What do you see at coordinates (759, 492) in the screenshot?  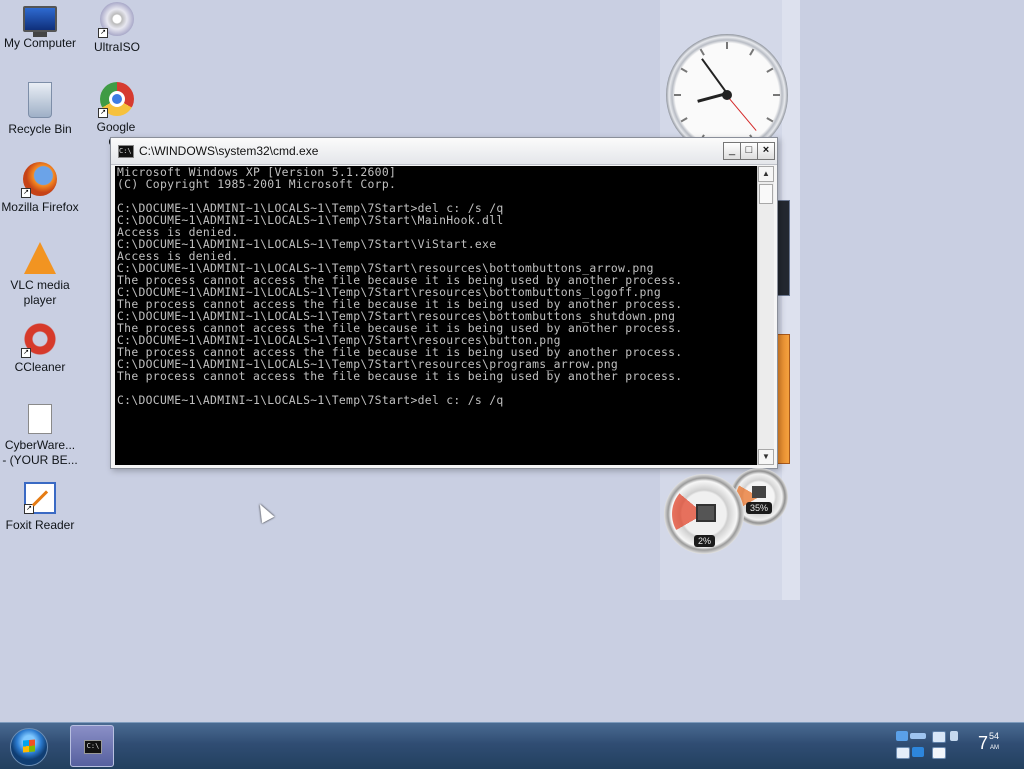 I see `memory-chip-icon` at bounding box center [759, 492].